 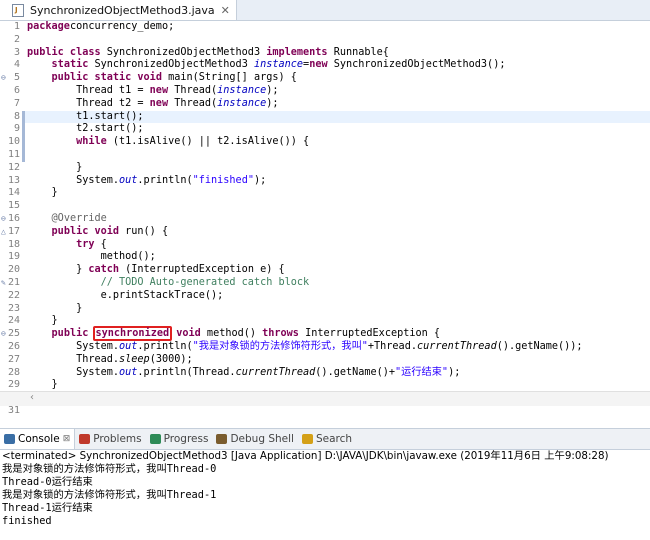 What do you see at coordinates (23, 136) in the screenshot?
I see `occurrence-marker-bar` at bounding box center [23, 136].